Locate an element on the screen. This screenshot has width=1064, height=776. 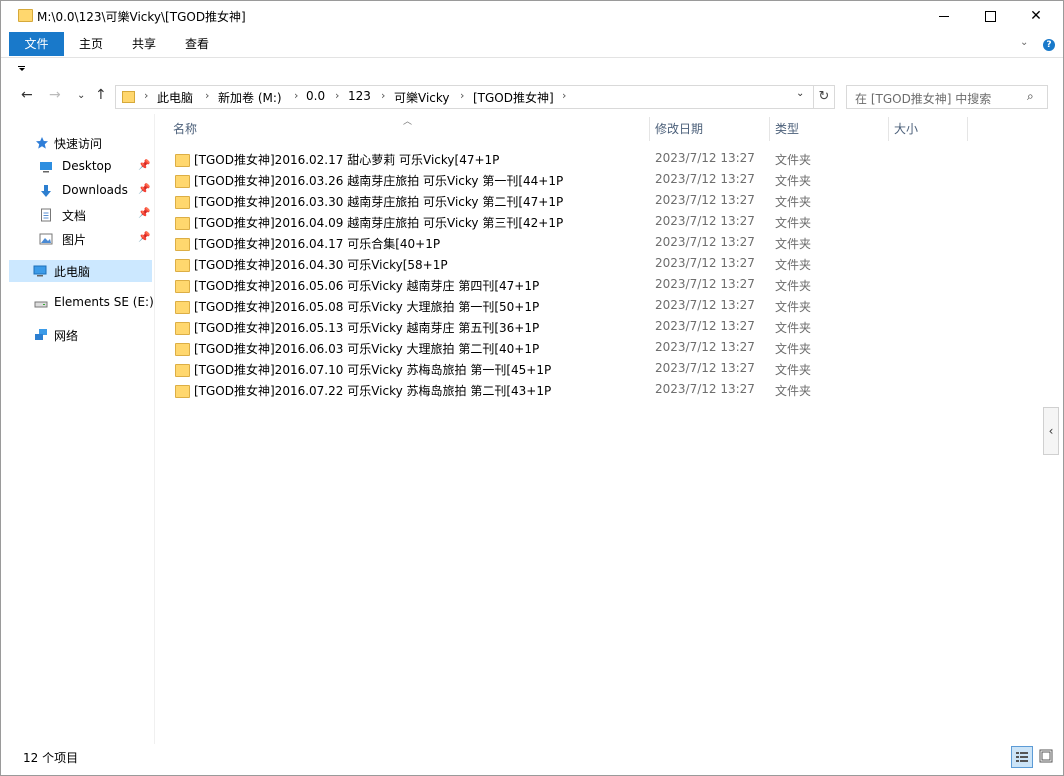
sidebar-item-desktop: Desktop 📌 is located at coordinates (77, 167).